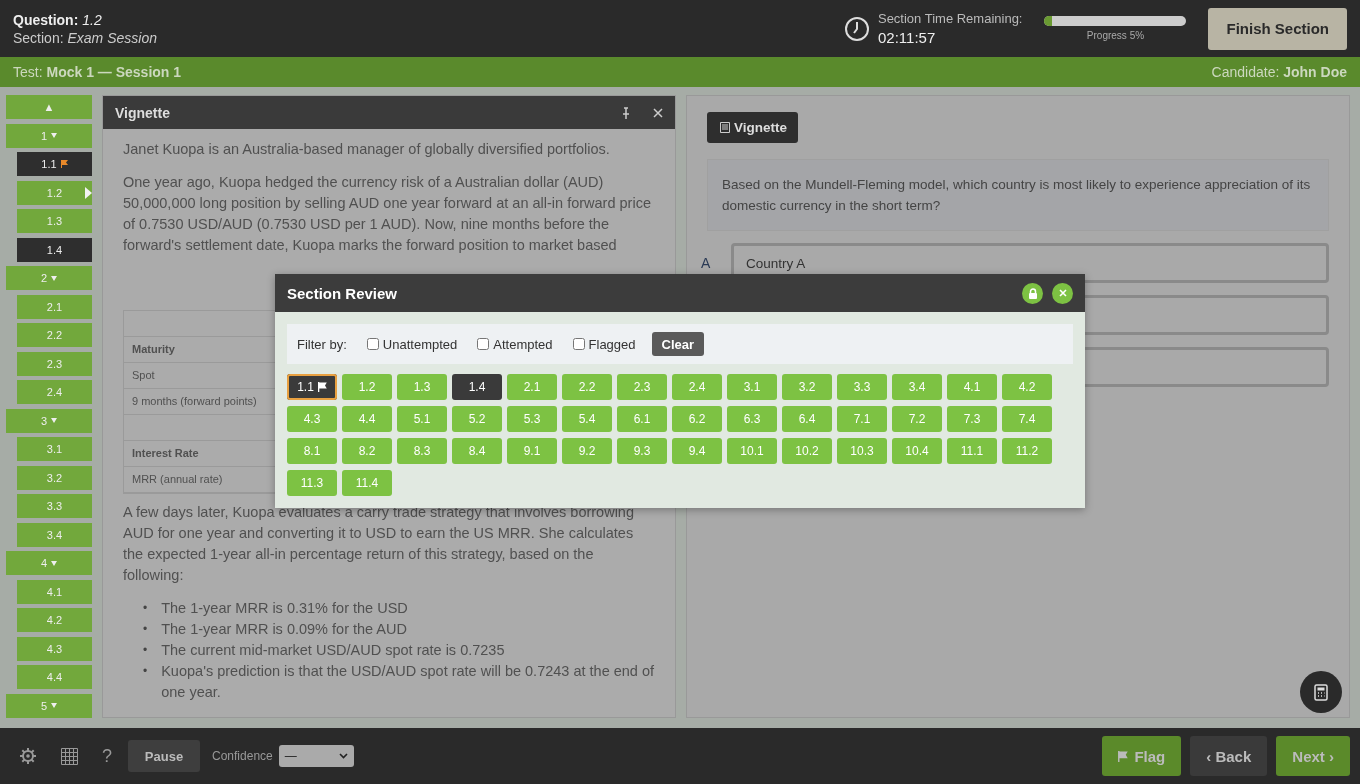  I want to click on caret-icon, so click(54, 135).